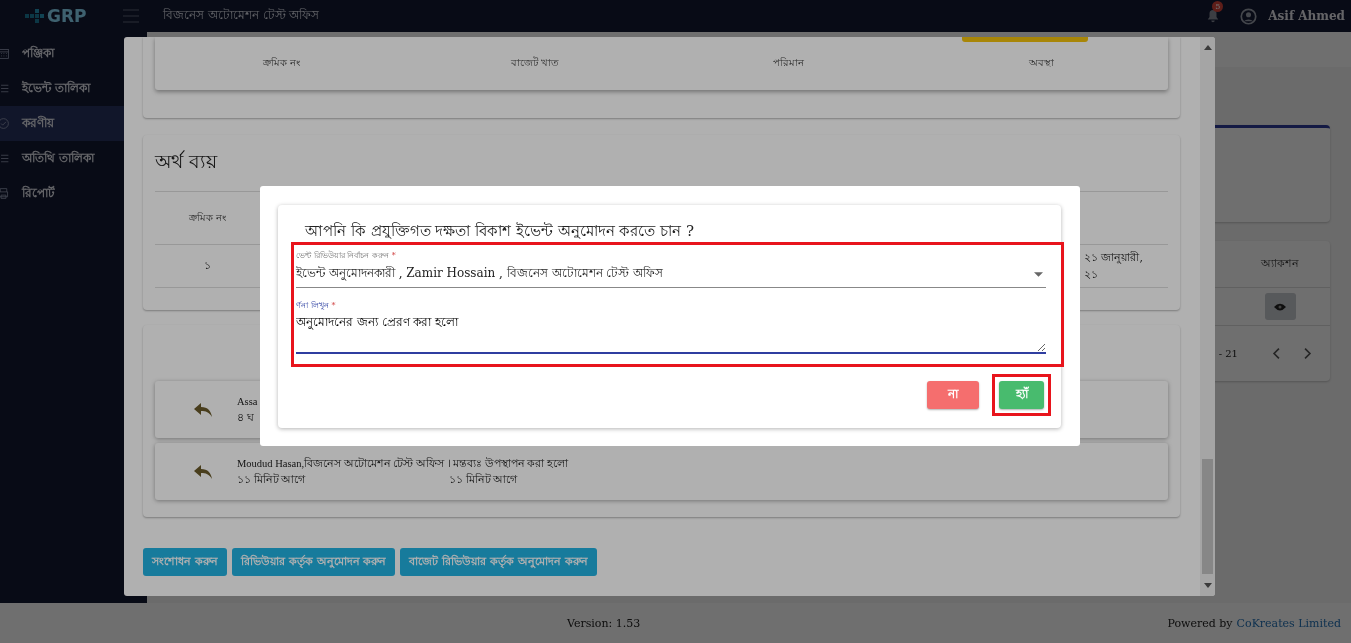 This screenshot has height=643, width=1351. What do you see at coordinates (1207, 585) in the screenshot?
I see `scroll-down-icon` at bounding box center [1207, 585].